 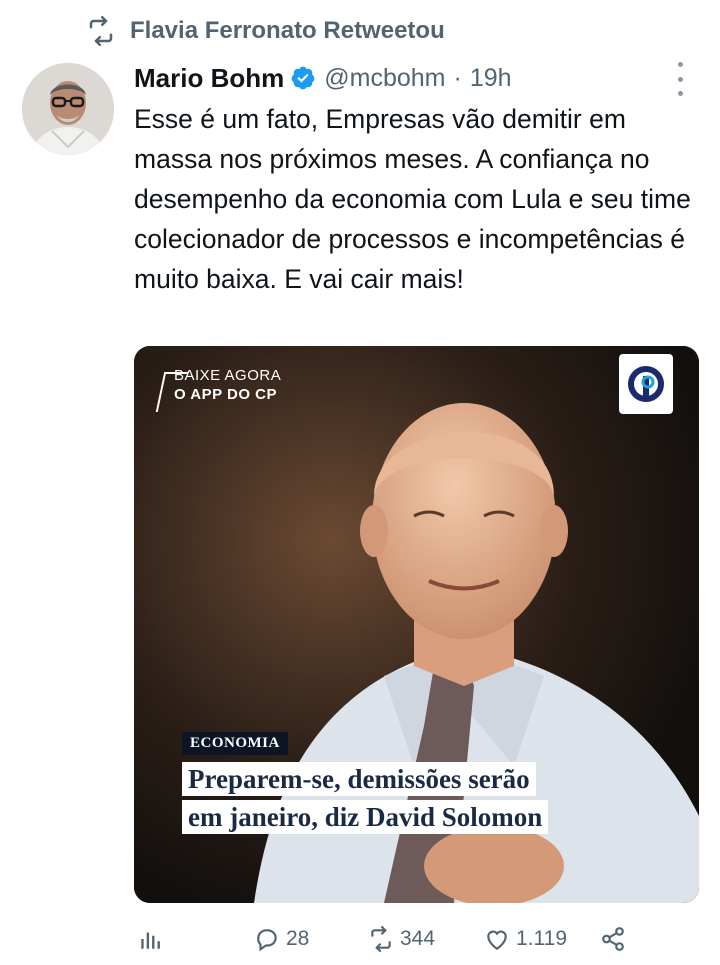 I want to click on like-button: 1.119, so click(x=525, y=939).